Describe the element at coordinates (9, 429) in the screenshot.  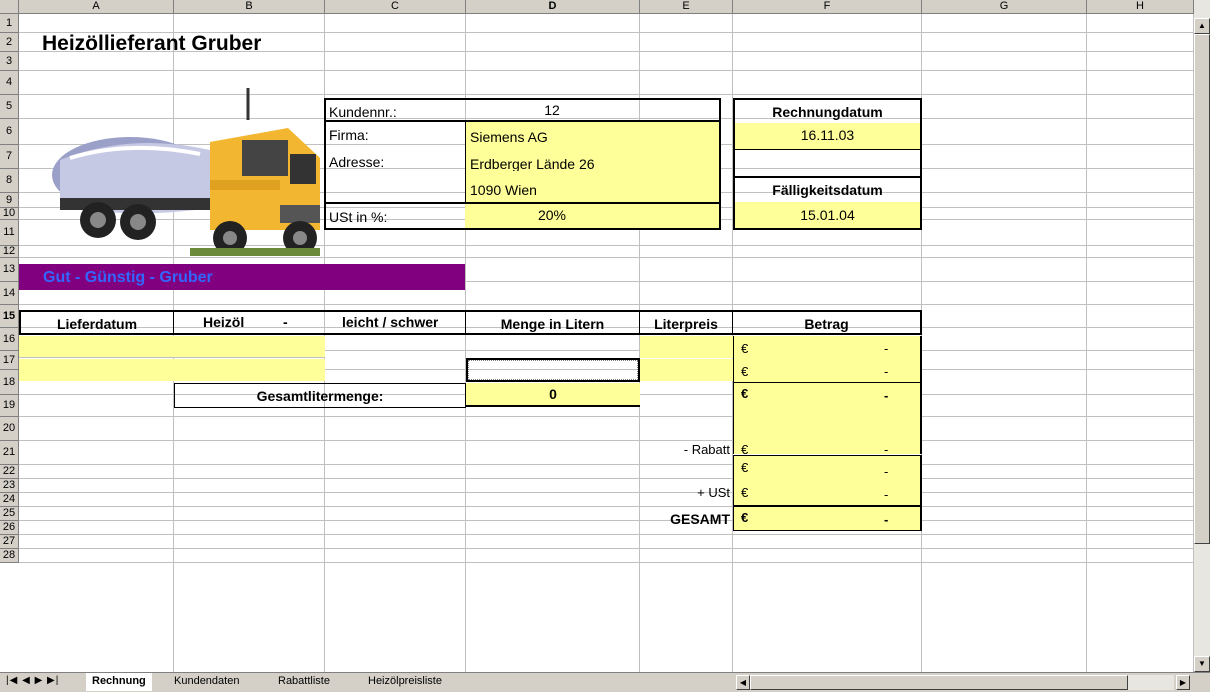
I see `row-header-20: 20` at that location.